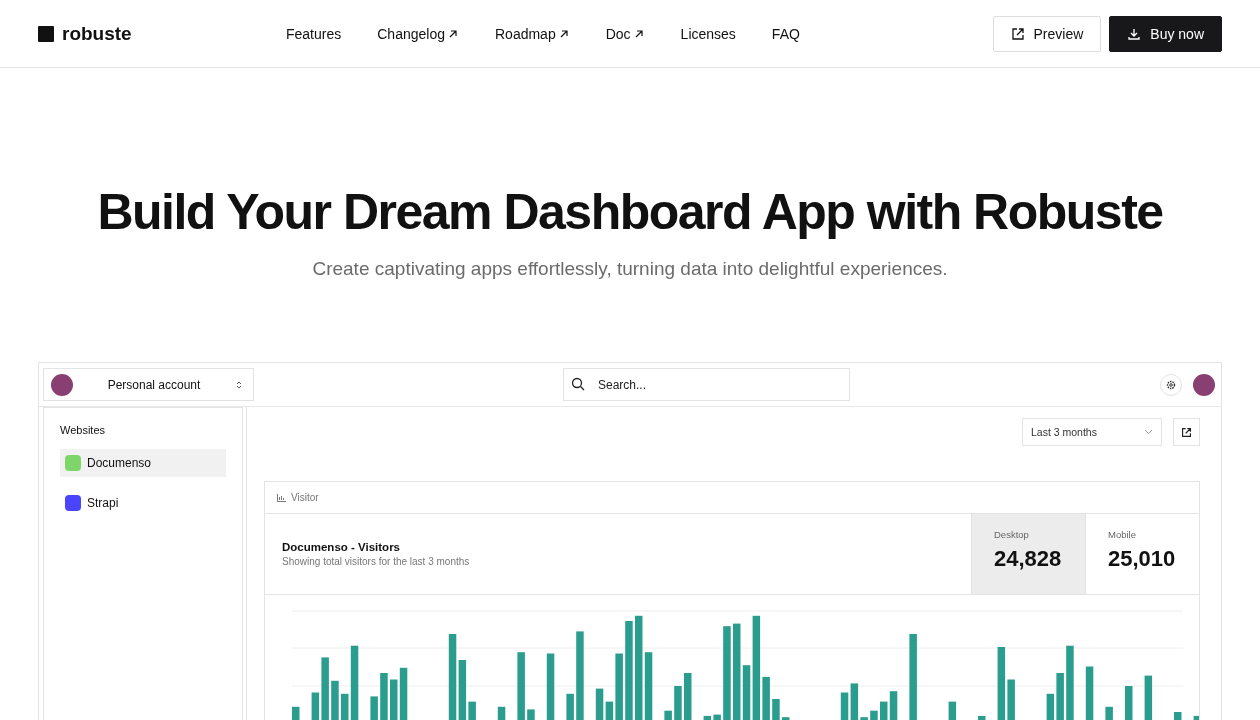  Describe the element at coordinates (281, 497) in the screenshot. I see `bar-chart-icon` at that location.